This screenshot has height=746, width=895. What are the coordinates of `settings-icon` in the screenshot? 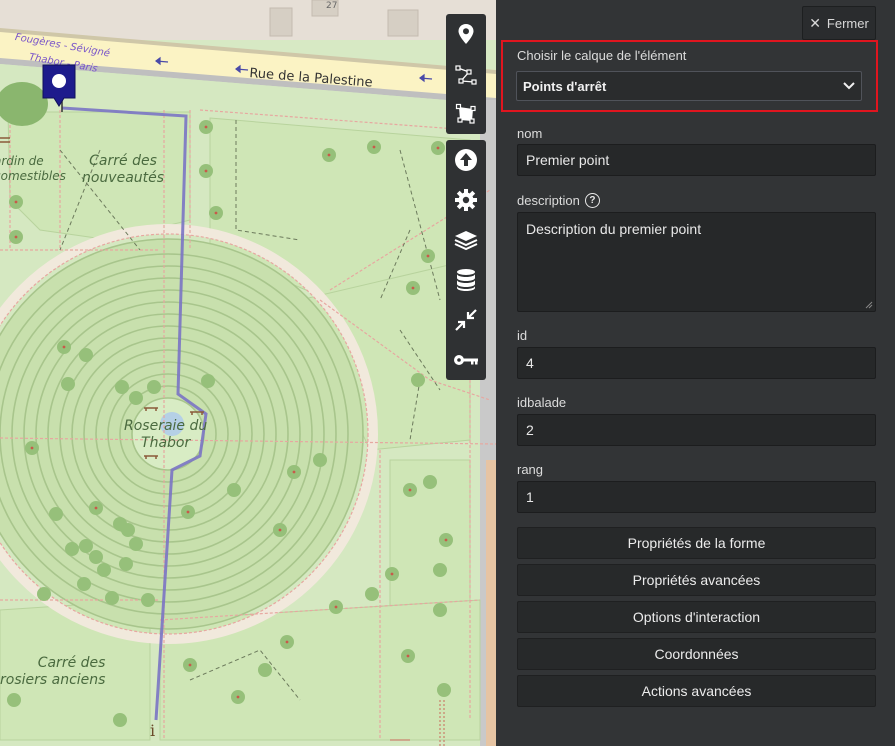 It's located at (466, 200).